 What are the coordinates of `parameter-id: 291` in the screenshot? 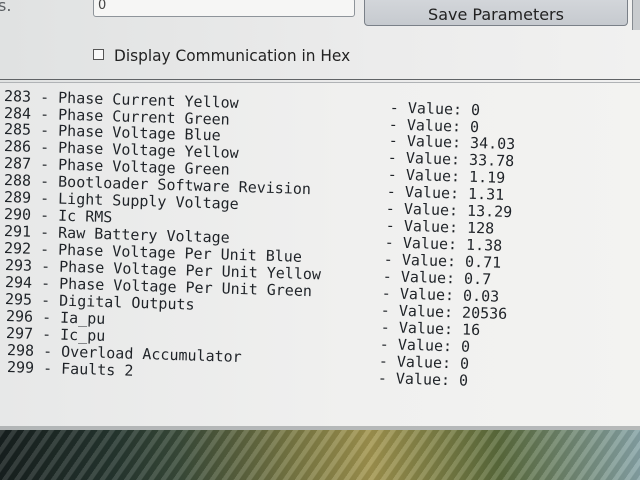 It's located at (17, 231).